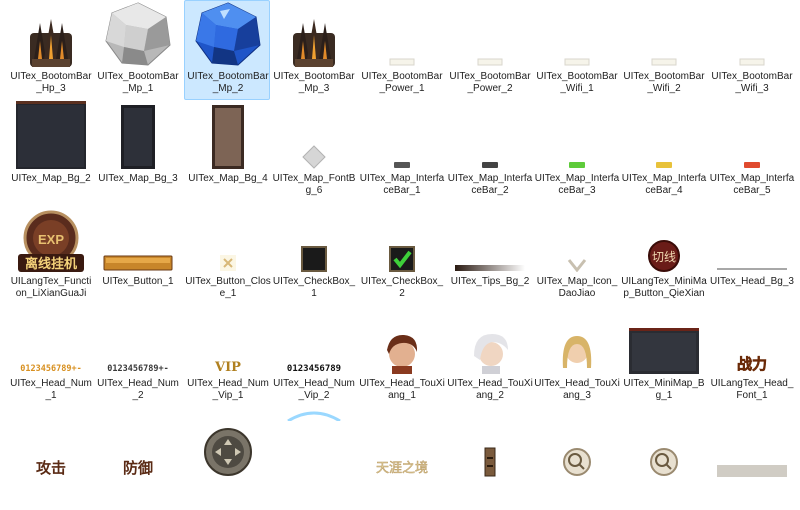  Describe the element at coordinates (663, 357) in the screenshot. I see `file-item: UITex_MiniMap_Bg_1` at that location.